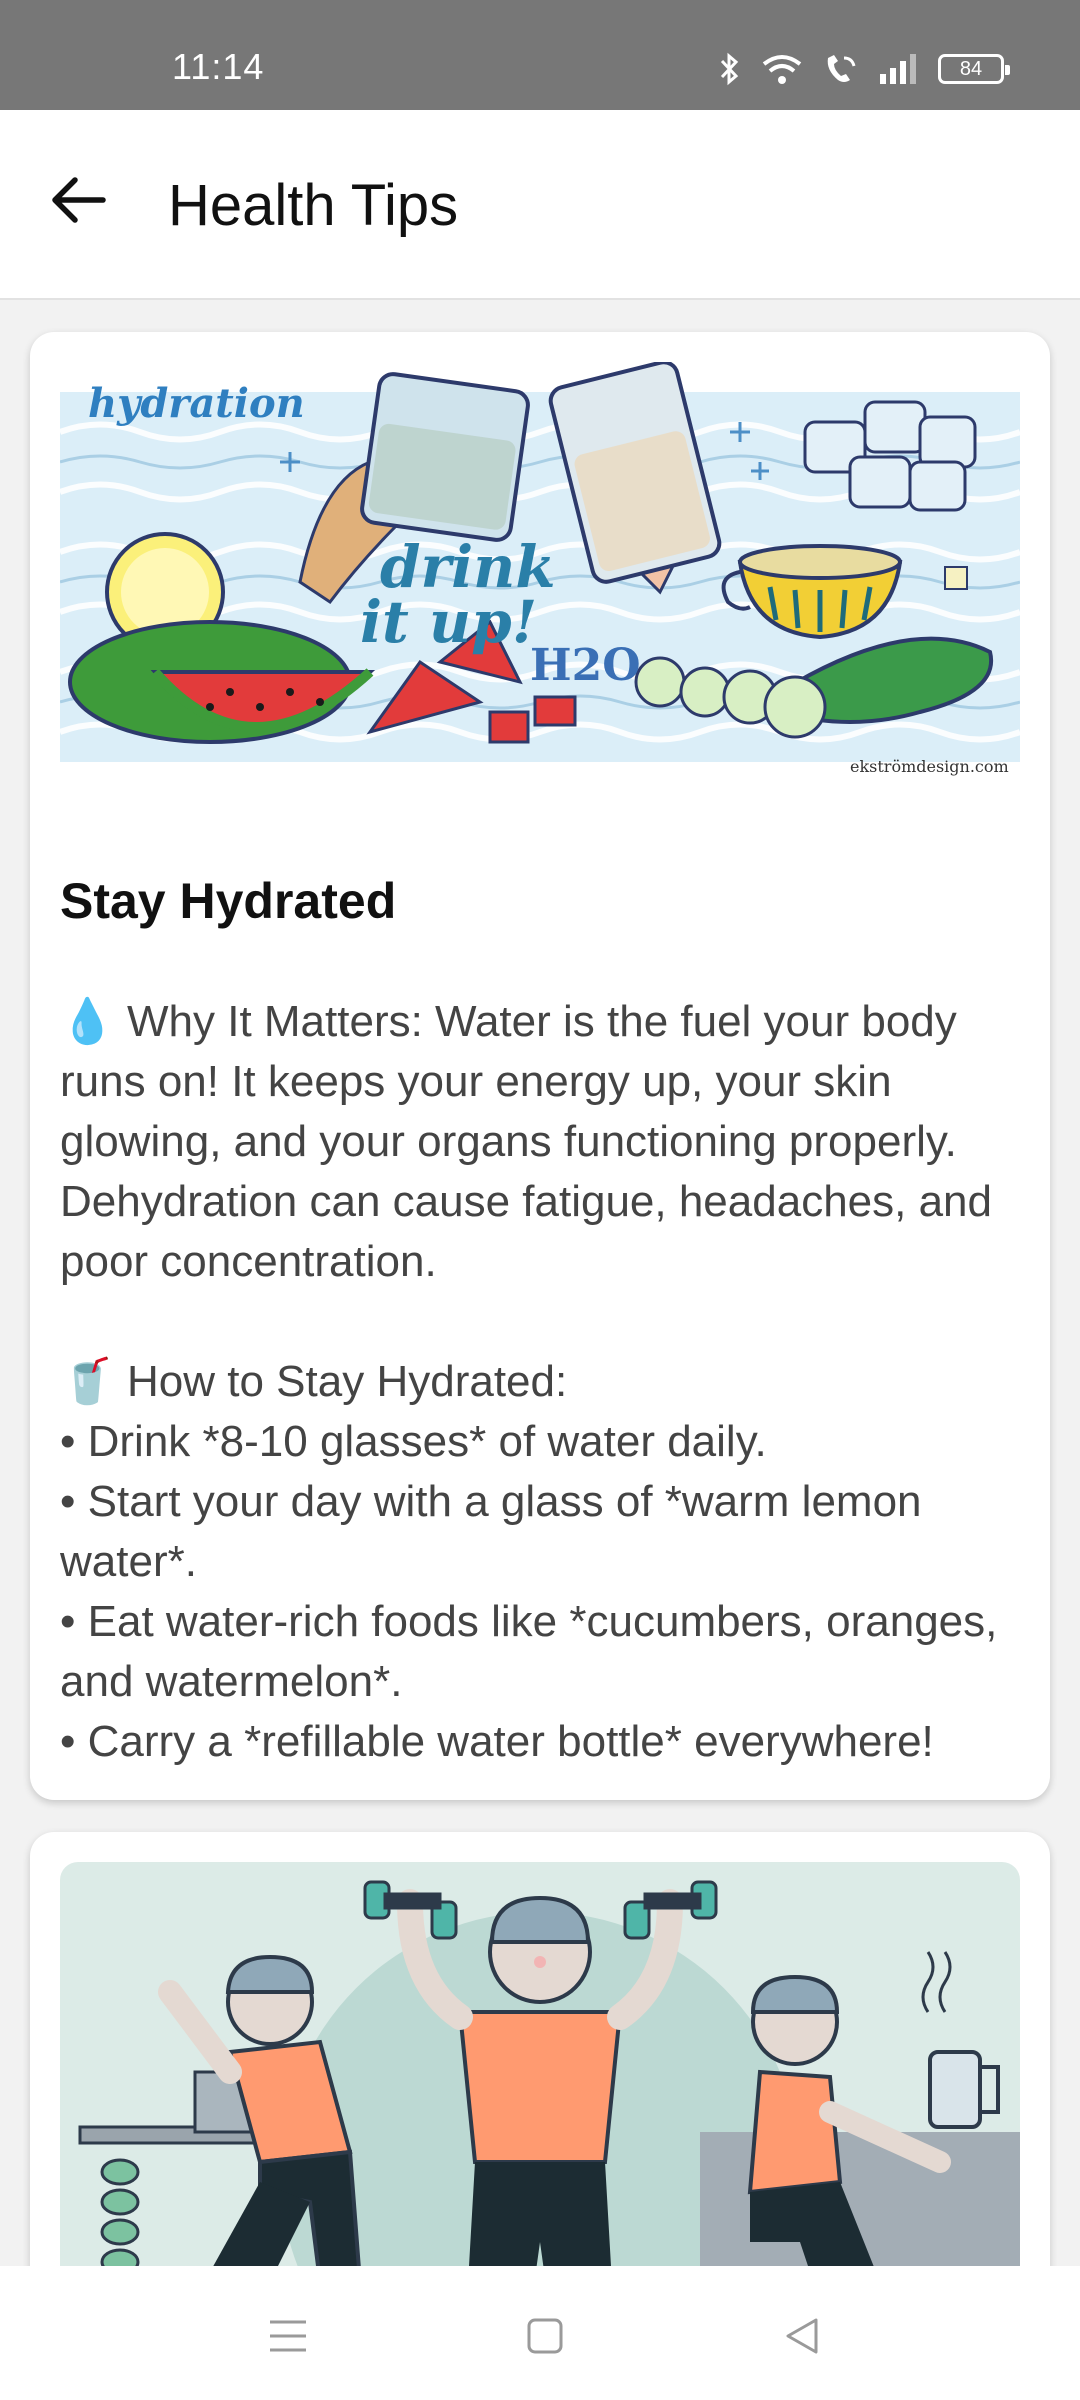  I want to click on battery-level: 84, so click(971, 68).